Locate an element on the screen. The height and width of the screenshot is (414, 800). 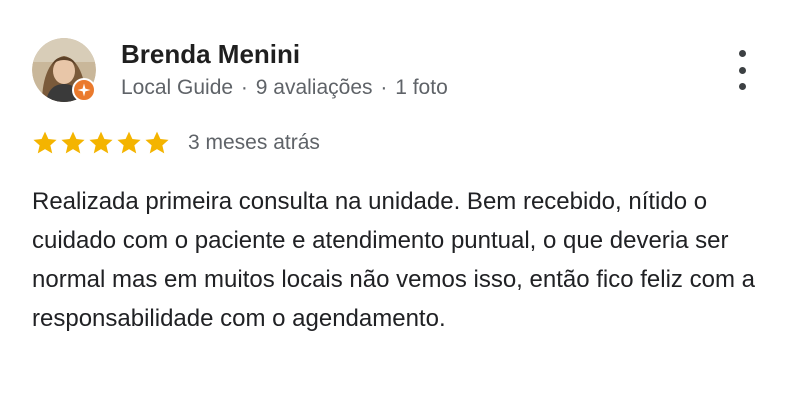
star-badge-icon is located at coordinates (84, 90).